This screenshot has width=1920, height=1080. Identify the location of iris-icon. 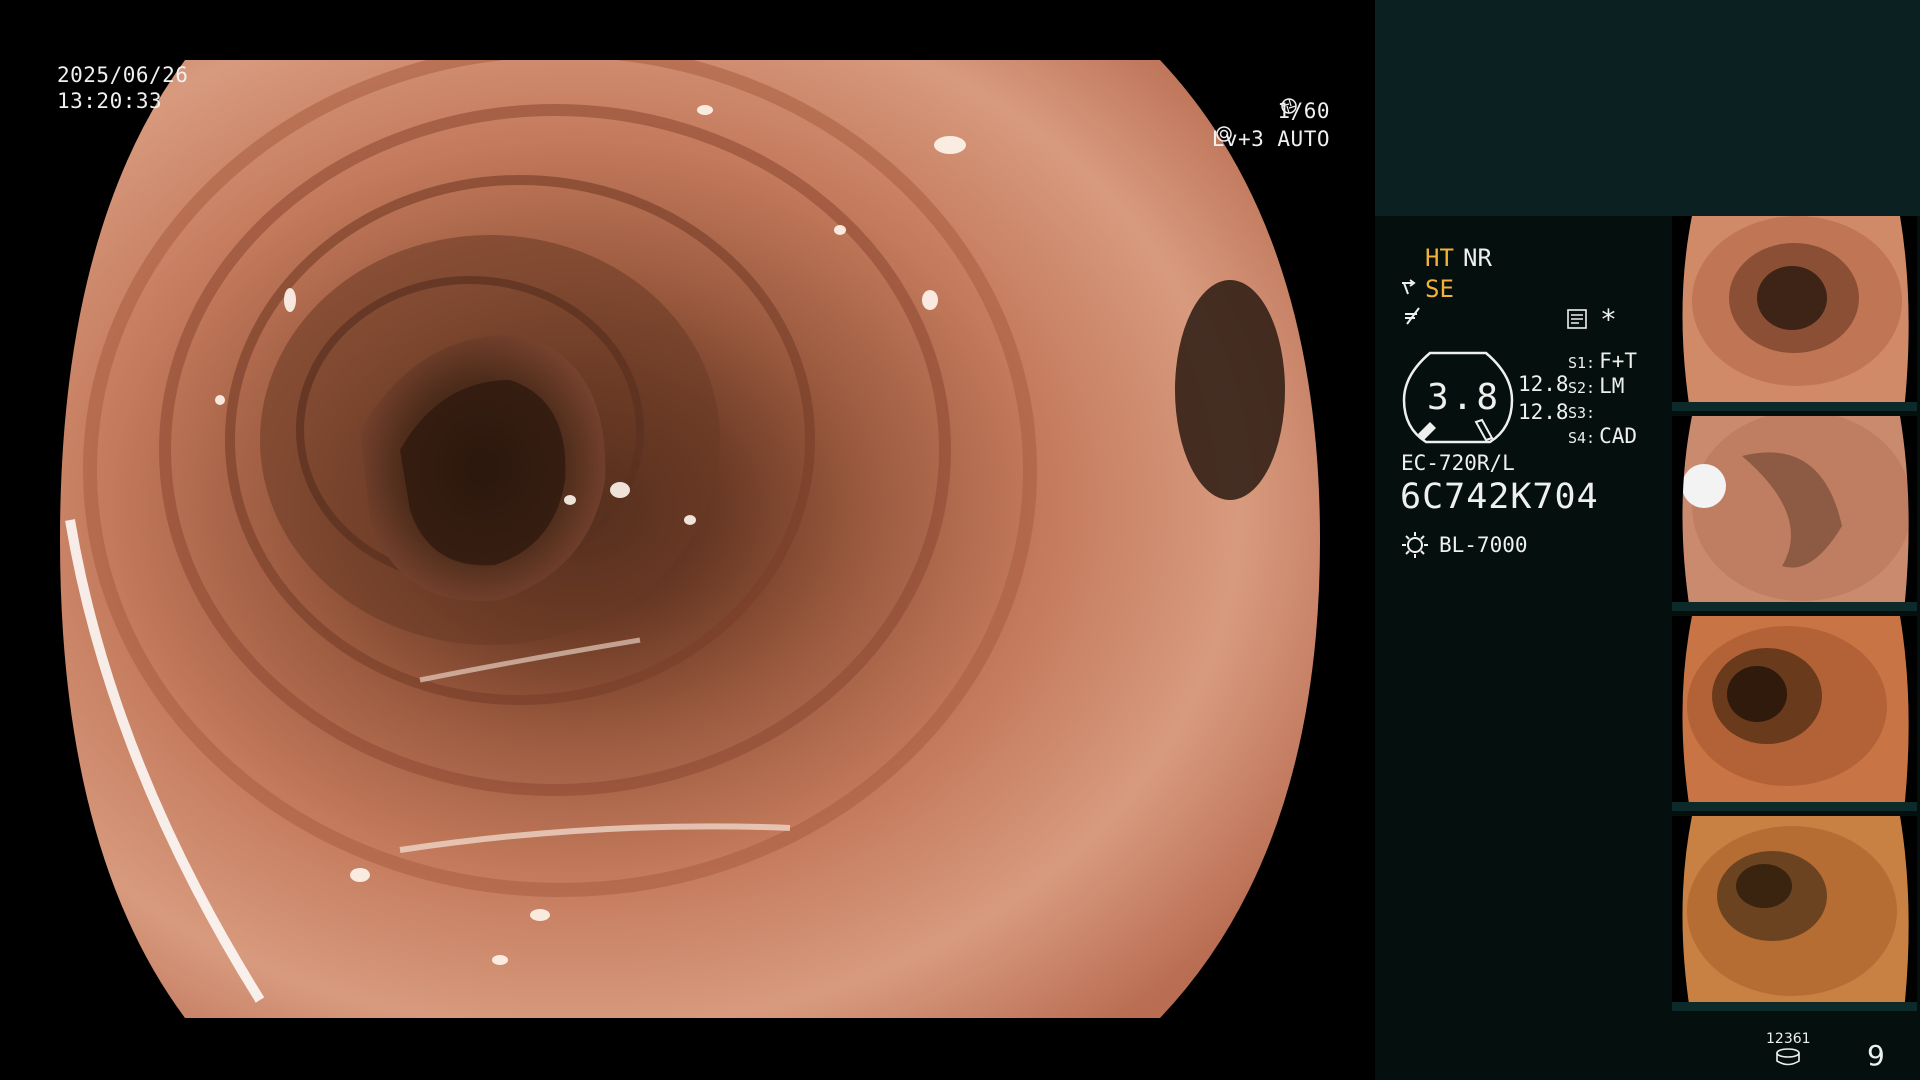
(1289, 106).